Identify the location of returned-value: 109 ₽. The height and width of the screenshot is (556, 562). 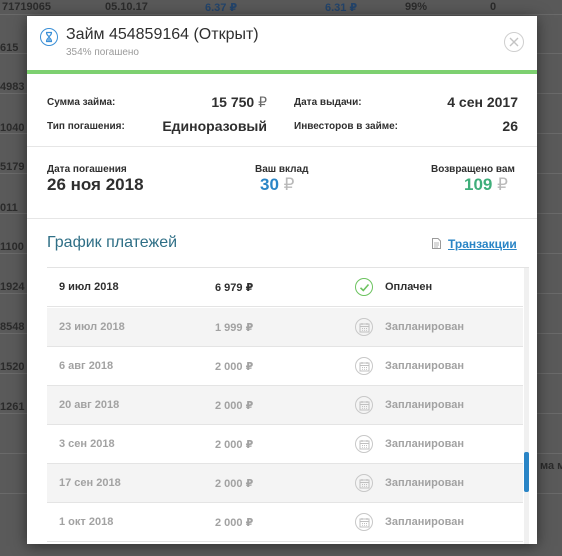
(486, 184).